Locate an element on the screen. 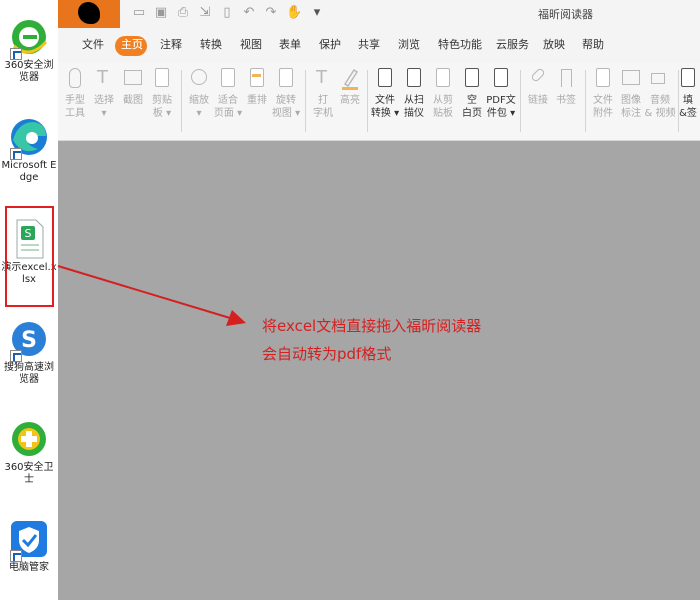  blank-page-icon is located at coordinates (472, 77).